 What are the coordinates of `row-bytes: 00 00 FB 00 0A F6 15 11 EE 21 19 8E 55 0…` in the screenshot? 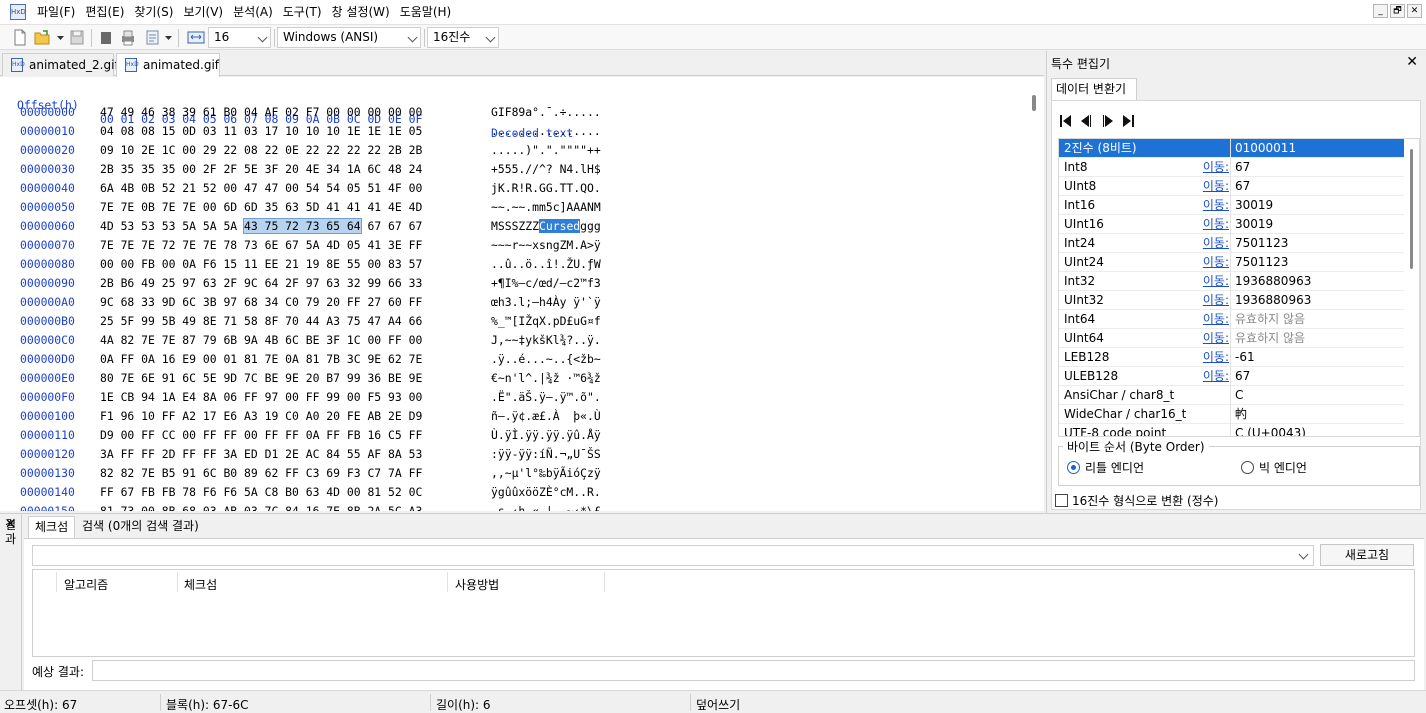 It's located at (261, 264).